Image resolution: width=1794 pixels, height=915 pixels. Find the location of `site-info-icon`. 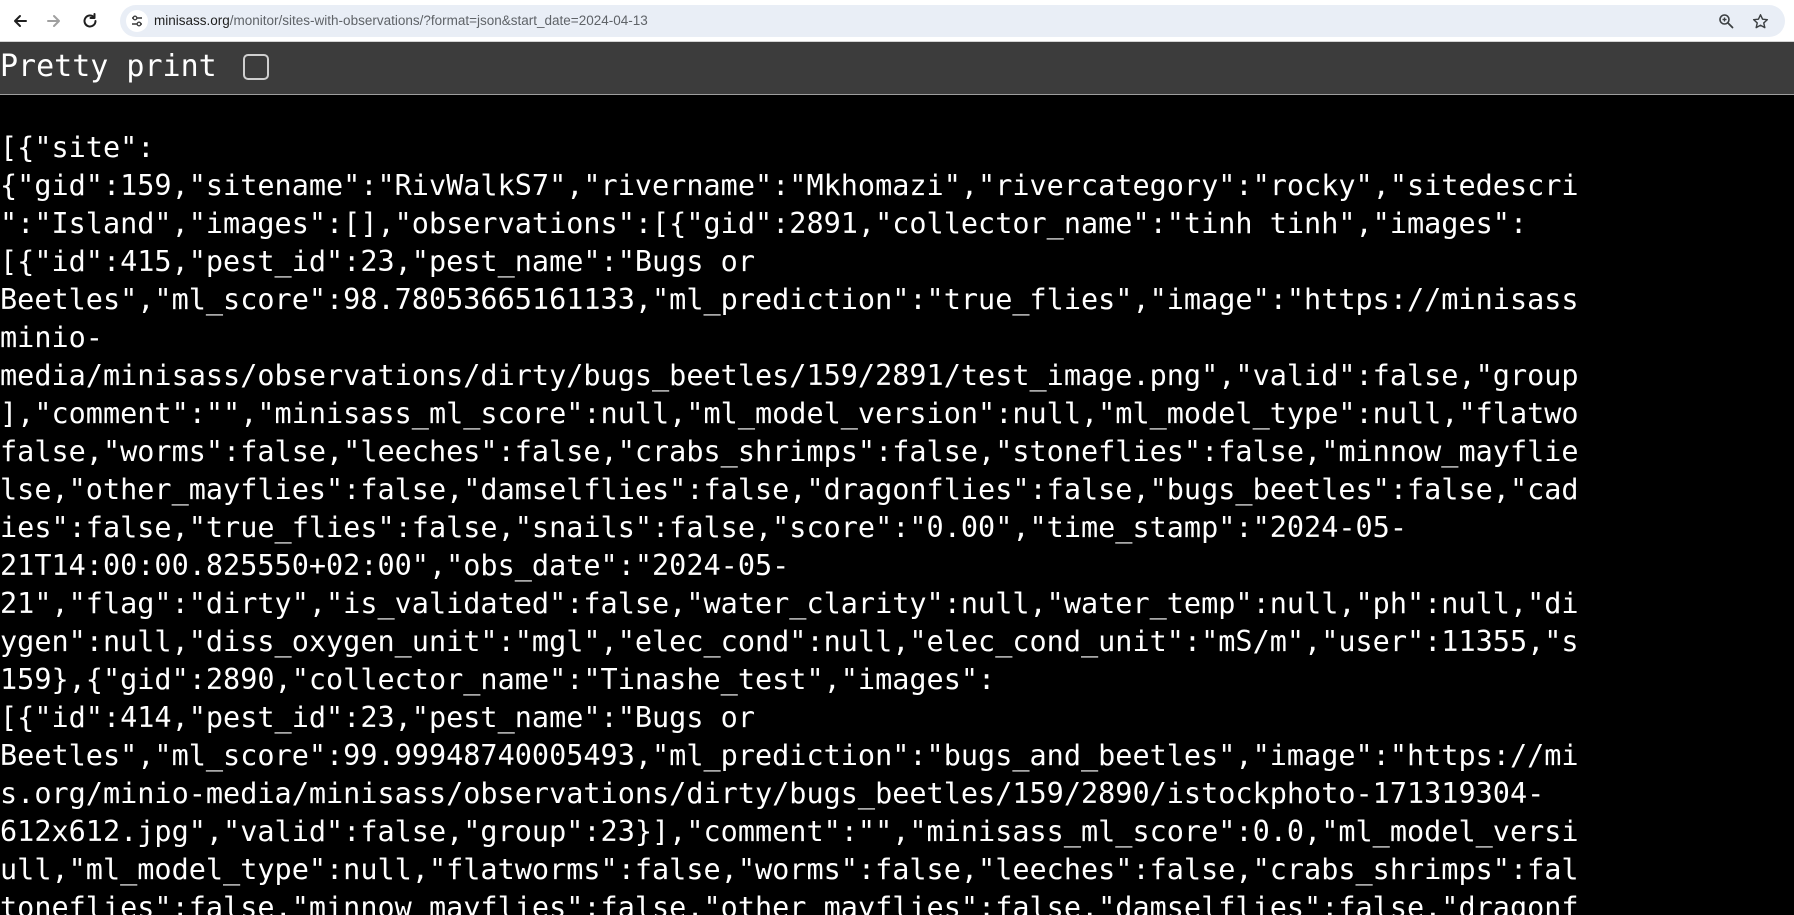

site-info-icon is located at coordinates (137, 21).